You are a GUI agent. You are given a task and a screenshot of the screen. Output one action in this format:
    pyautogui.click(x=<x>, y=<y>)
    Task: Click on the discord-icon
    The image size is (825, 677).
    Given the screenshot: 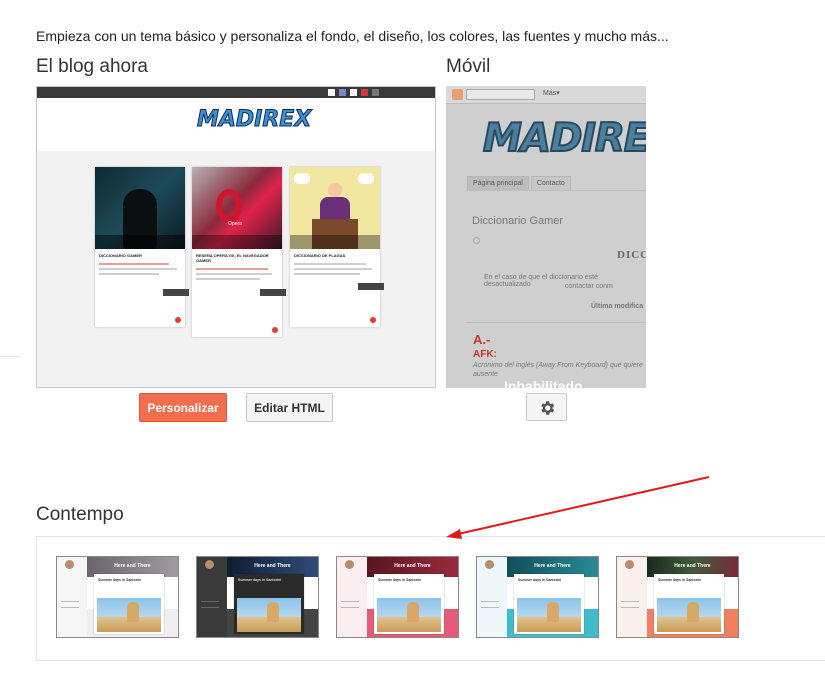 What is the action you would take?
    pyautogui.click(x=342, y=92)
    